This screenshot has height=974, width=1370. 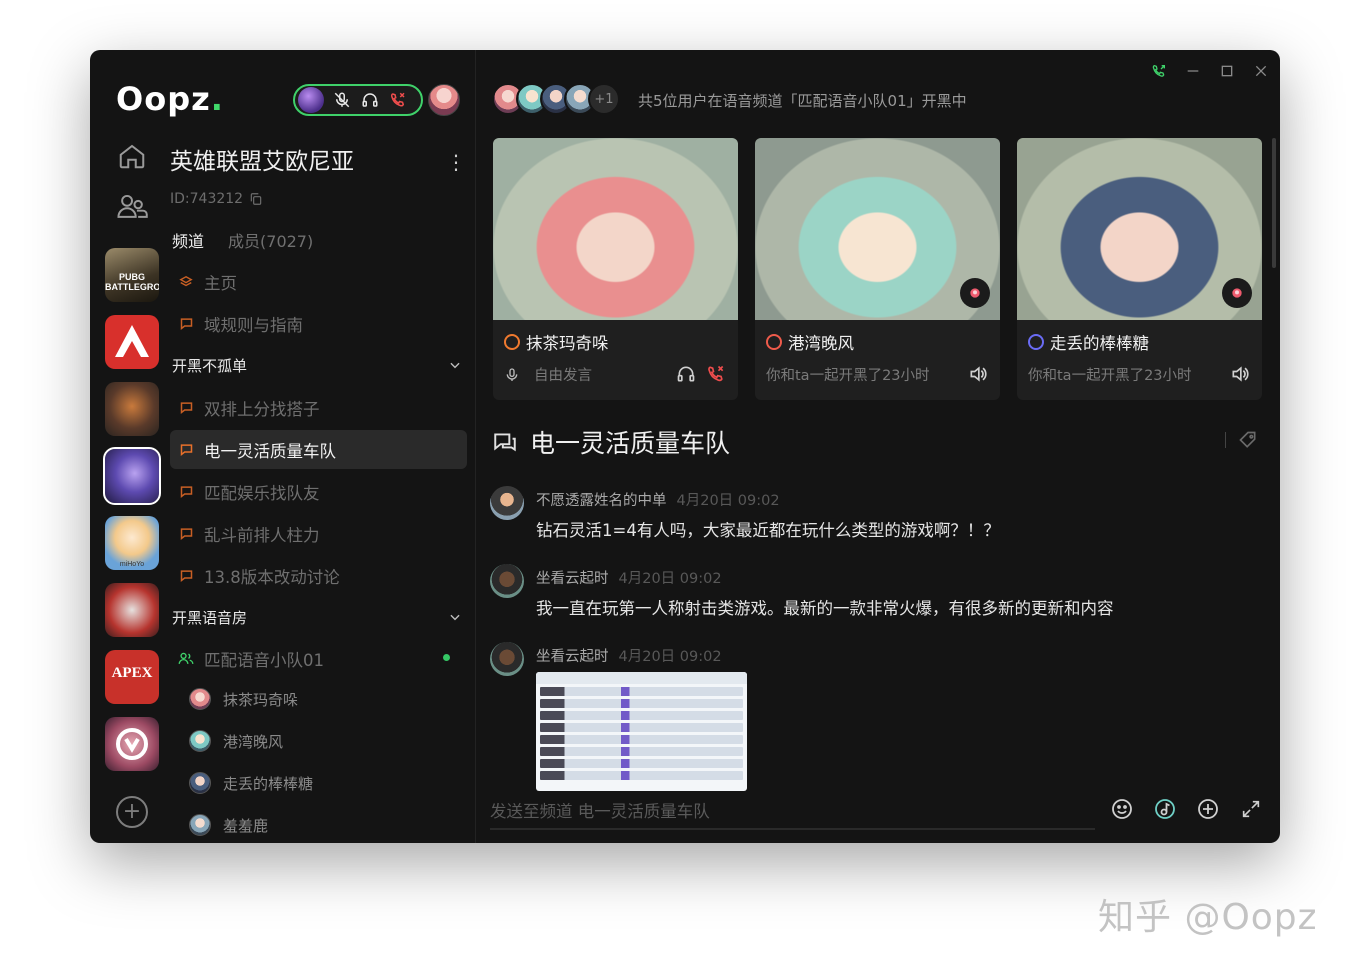 What do you see at coordinates (210, 617) in the screenshot?
I see `group-title: 开黑语音房` at bounding box center [210, 617].